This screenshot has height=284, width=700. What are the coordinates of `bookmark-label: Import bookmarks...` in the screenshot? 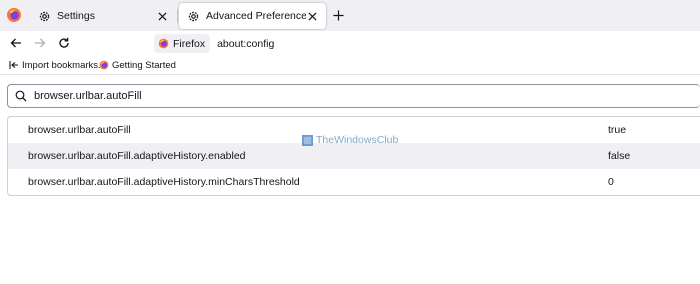 It's located at (64, 65).